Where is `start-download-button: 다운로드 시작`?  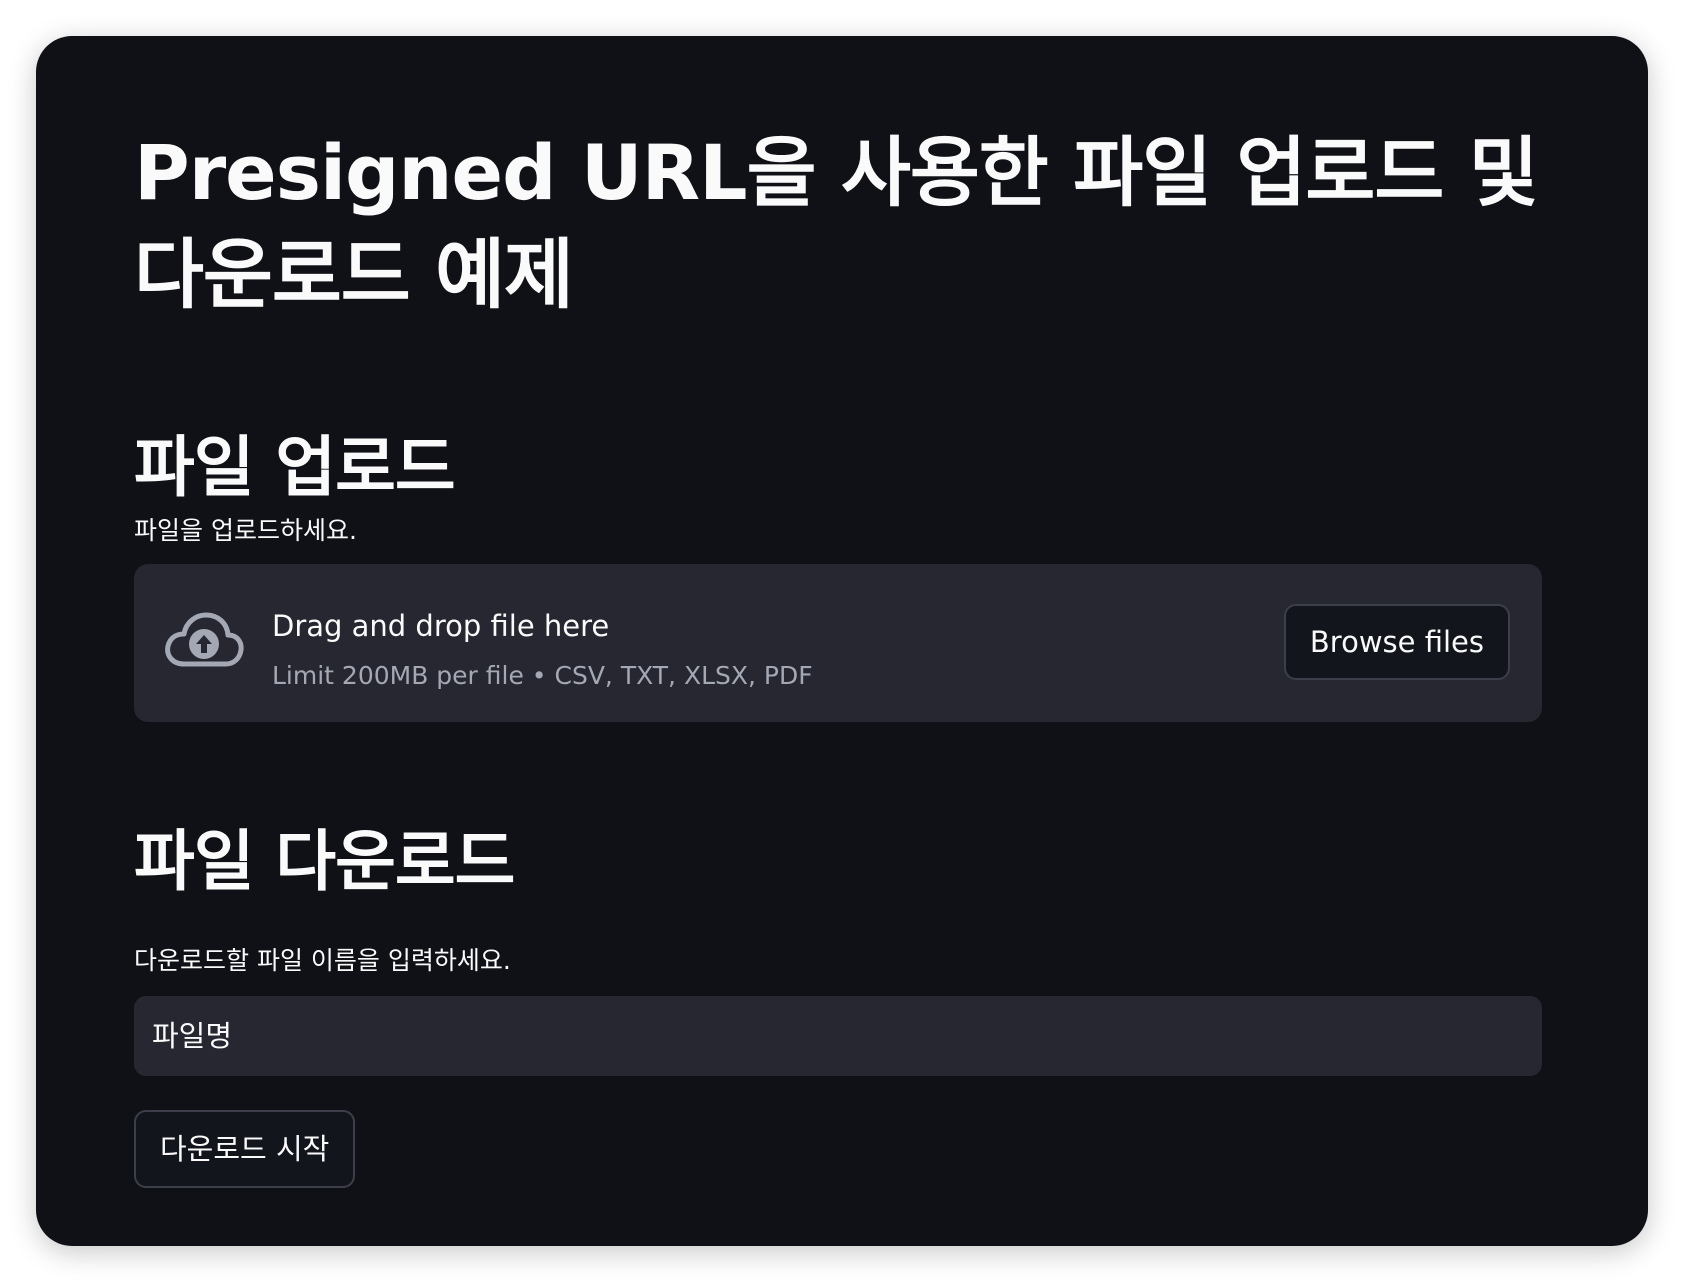 start-download-button: 다운로드 시작 is located at coordinates (245, 1149).